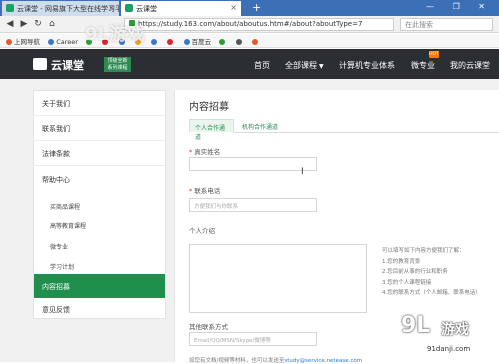  What do you see at coordinates (146, 9) in the screenshot?
I see `tab-title: 云课堂` at bounding box center [146, 9].